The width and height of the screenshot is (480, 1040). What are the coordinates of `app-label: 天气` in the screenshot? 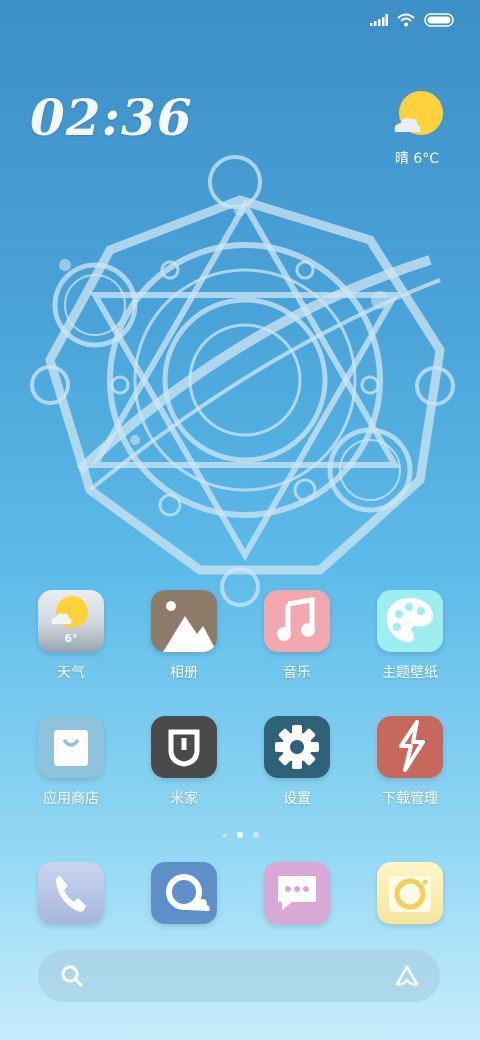 It's located at (71, 673).